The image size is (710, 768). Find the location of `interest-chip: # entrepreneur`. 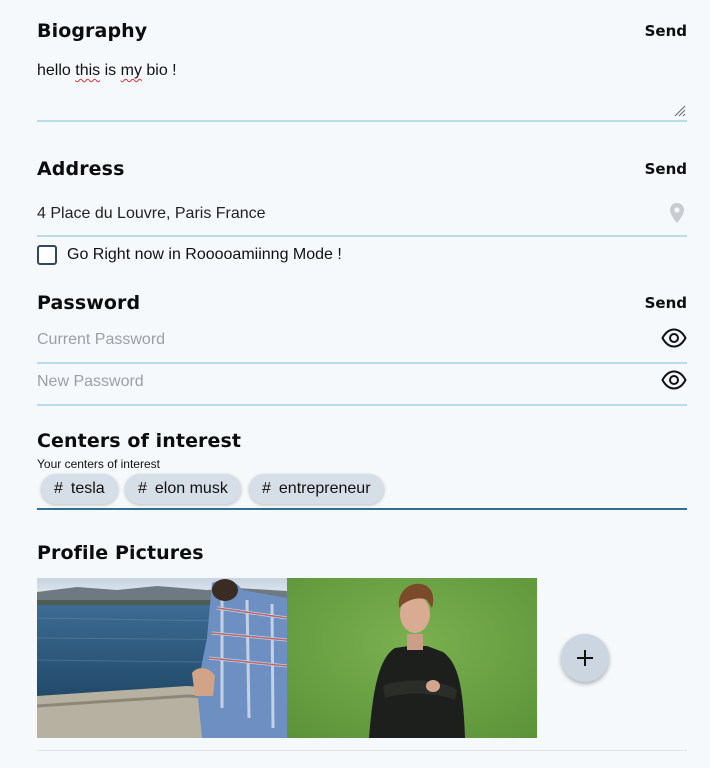

interest-chip: # entrepreneur is located at coordinates (316, 489).